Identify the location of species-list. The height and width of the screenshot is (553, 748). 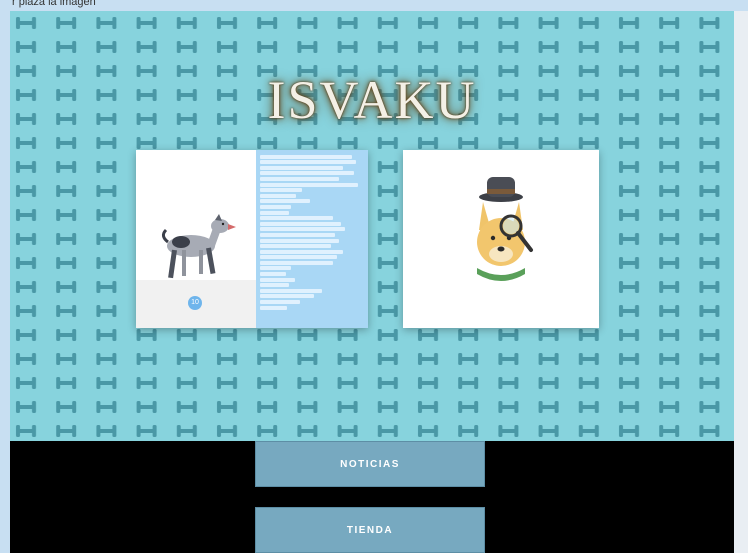
(312, 239).